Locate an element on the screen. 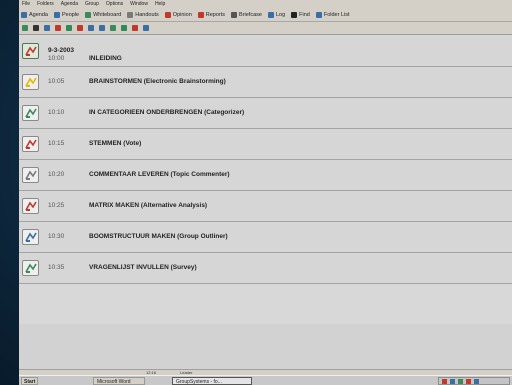 This screenshot has width=512, height=385. agenda-title: BRAINSTORMEN (Electronic Brainstorming) is located at coordinates (157, 81).